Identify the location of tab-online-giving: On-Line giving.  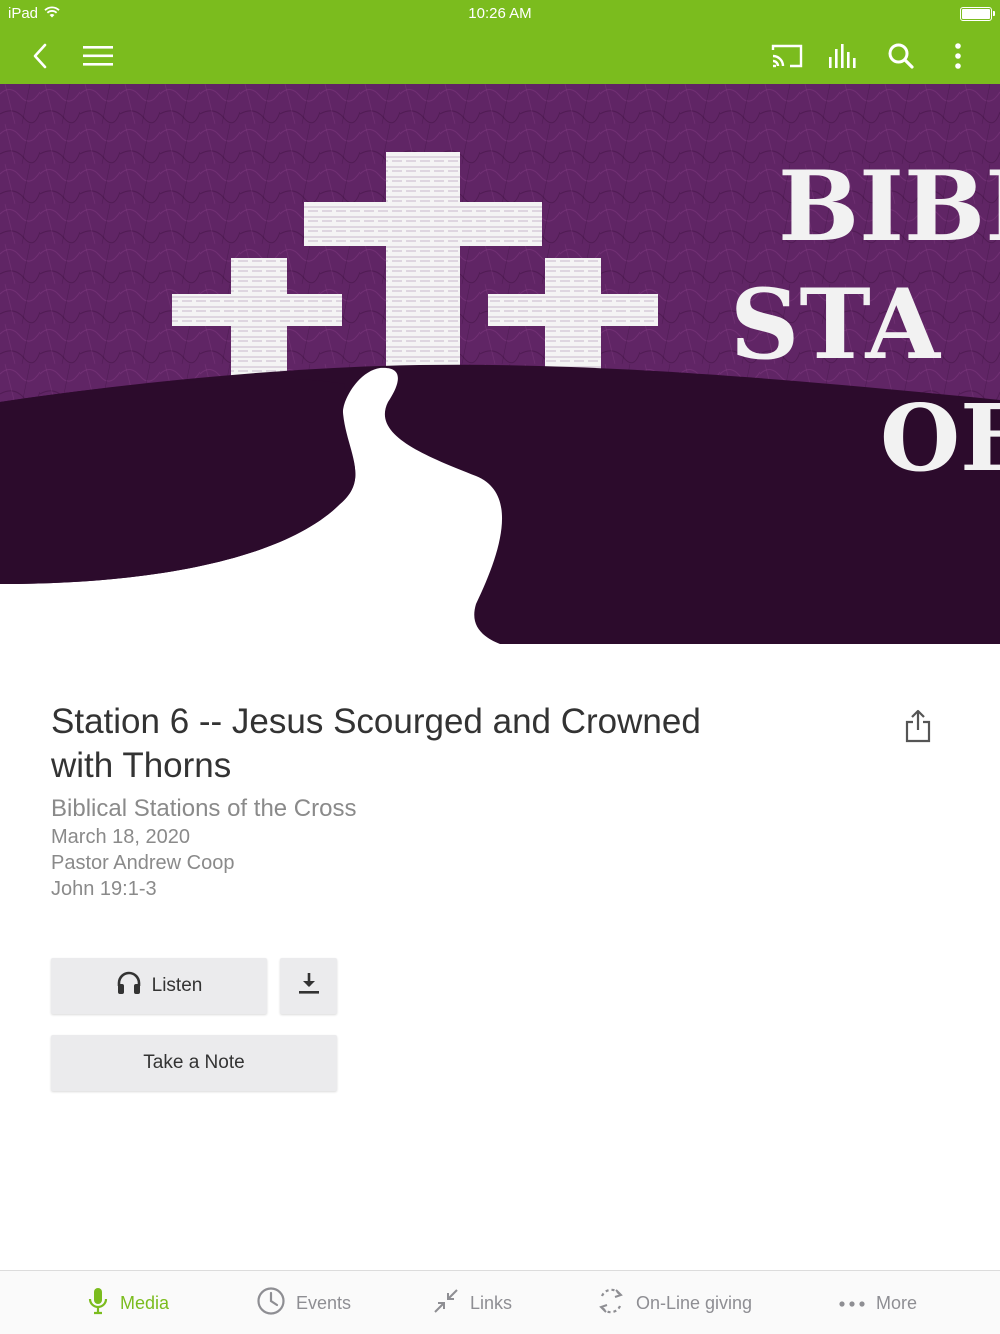
(674, 1303).